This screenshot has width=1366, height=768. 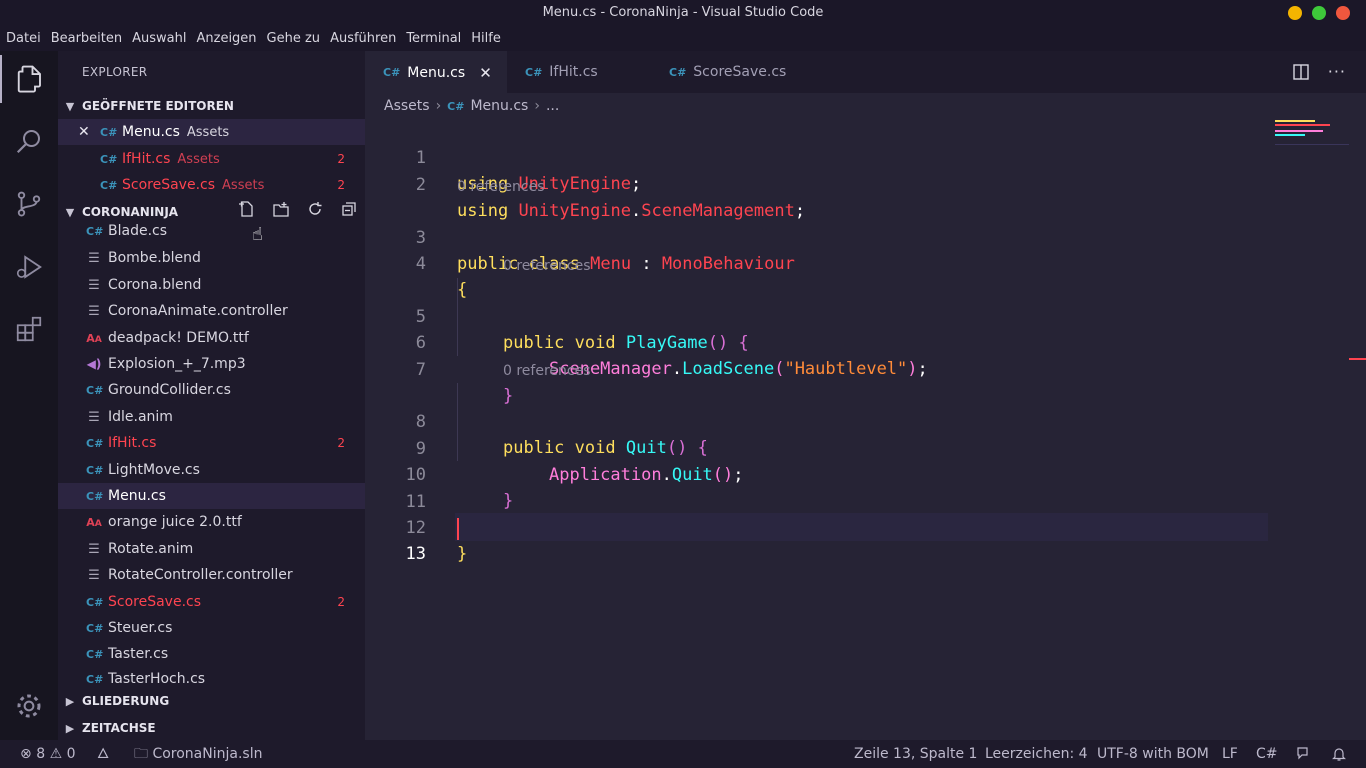 I want to click on line-number: 13, so click(x=415, y=554).